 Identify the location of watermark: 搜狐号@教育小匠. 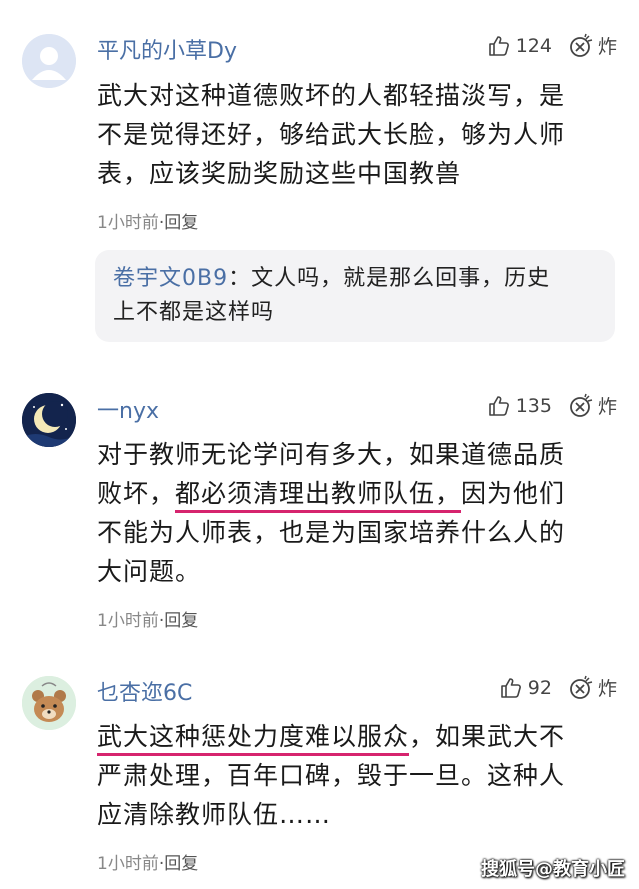
(553, 869).